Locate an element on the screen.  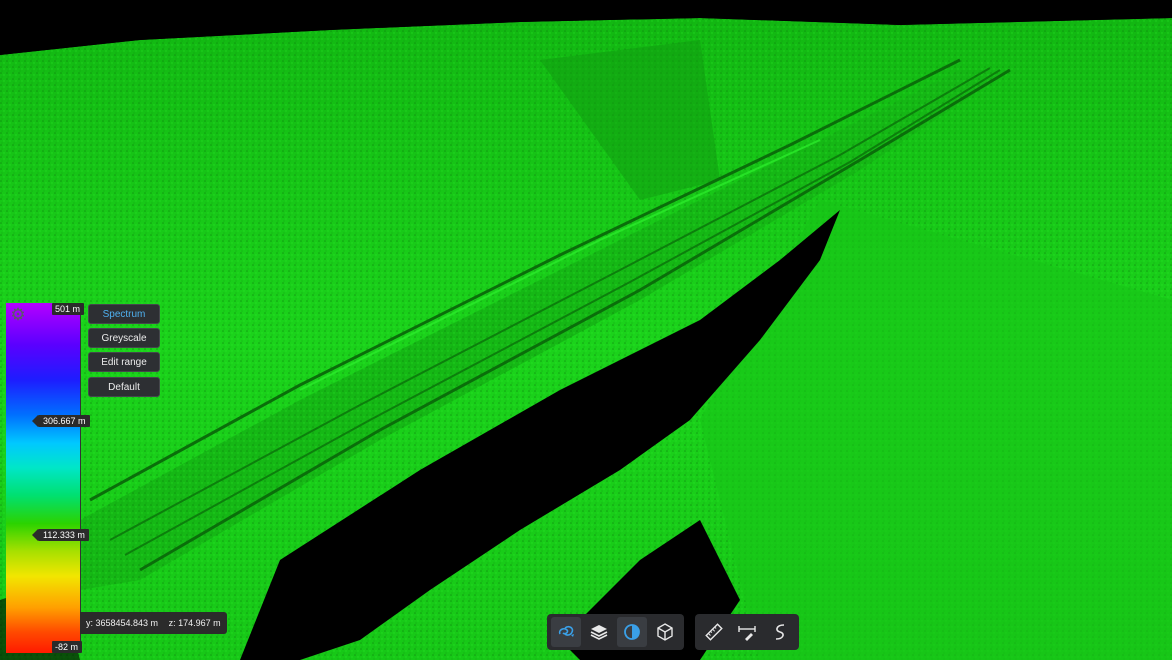
edit-range-button: Edit range is located at coordinates (124, 362).